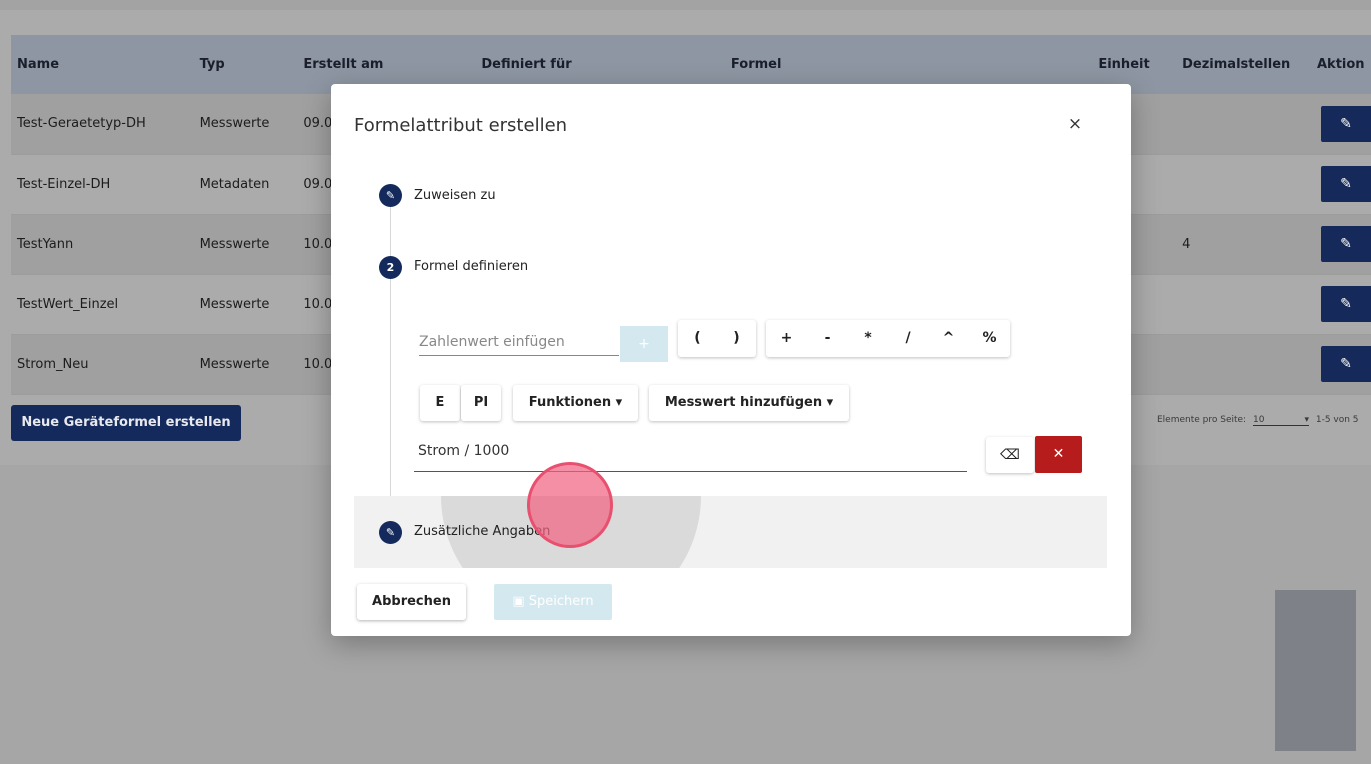 The height and width of the screenshot is (764, 1371). I want to click on close-icon: ×, so click(1075, 124).